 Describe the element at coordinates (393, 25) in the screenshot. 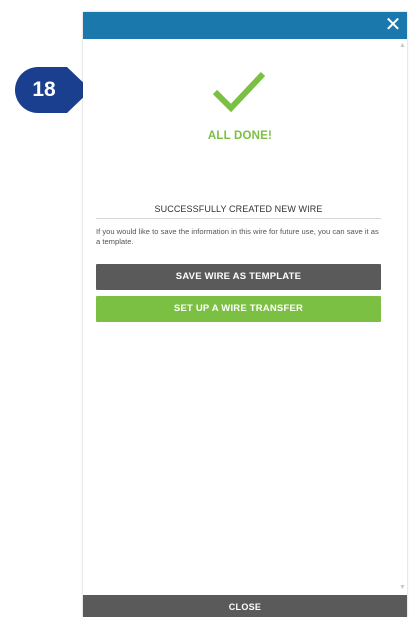

I see `close-icon: ✕` at that location.